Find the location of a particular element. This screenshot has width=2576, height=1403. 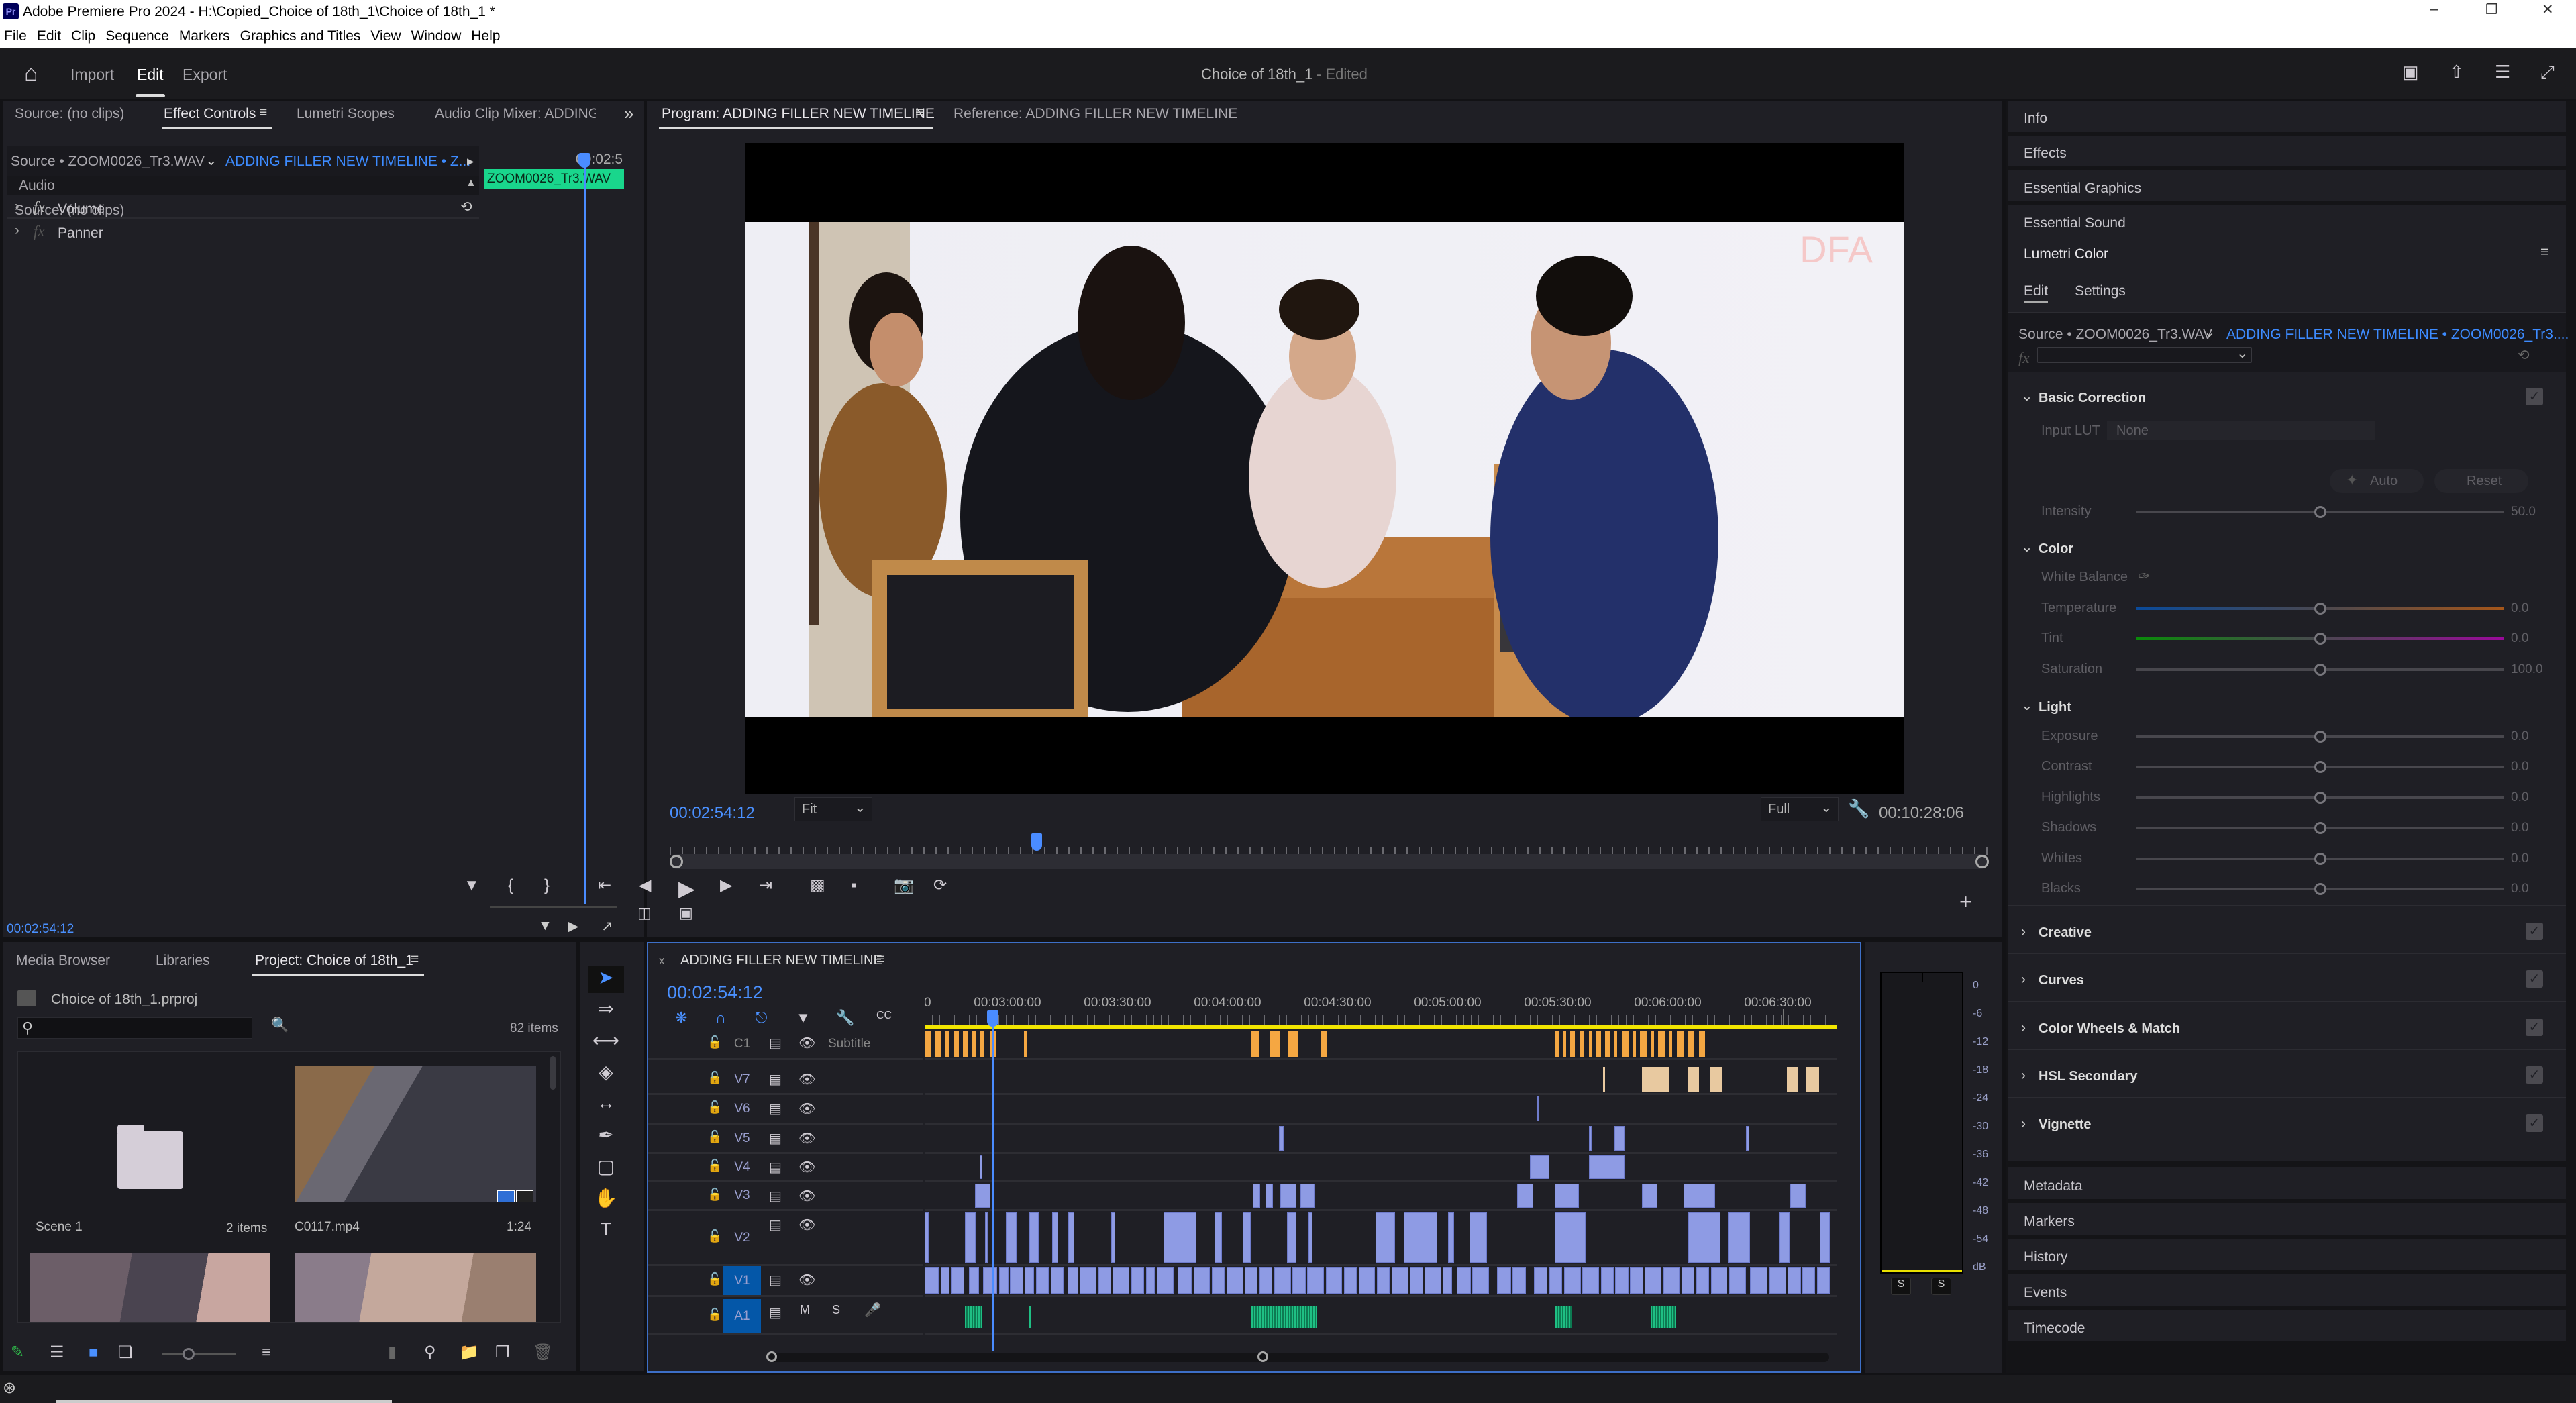

tab-project: Project: Choice of 18th_1 is located at coordinates (334, 961).